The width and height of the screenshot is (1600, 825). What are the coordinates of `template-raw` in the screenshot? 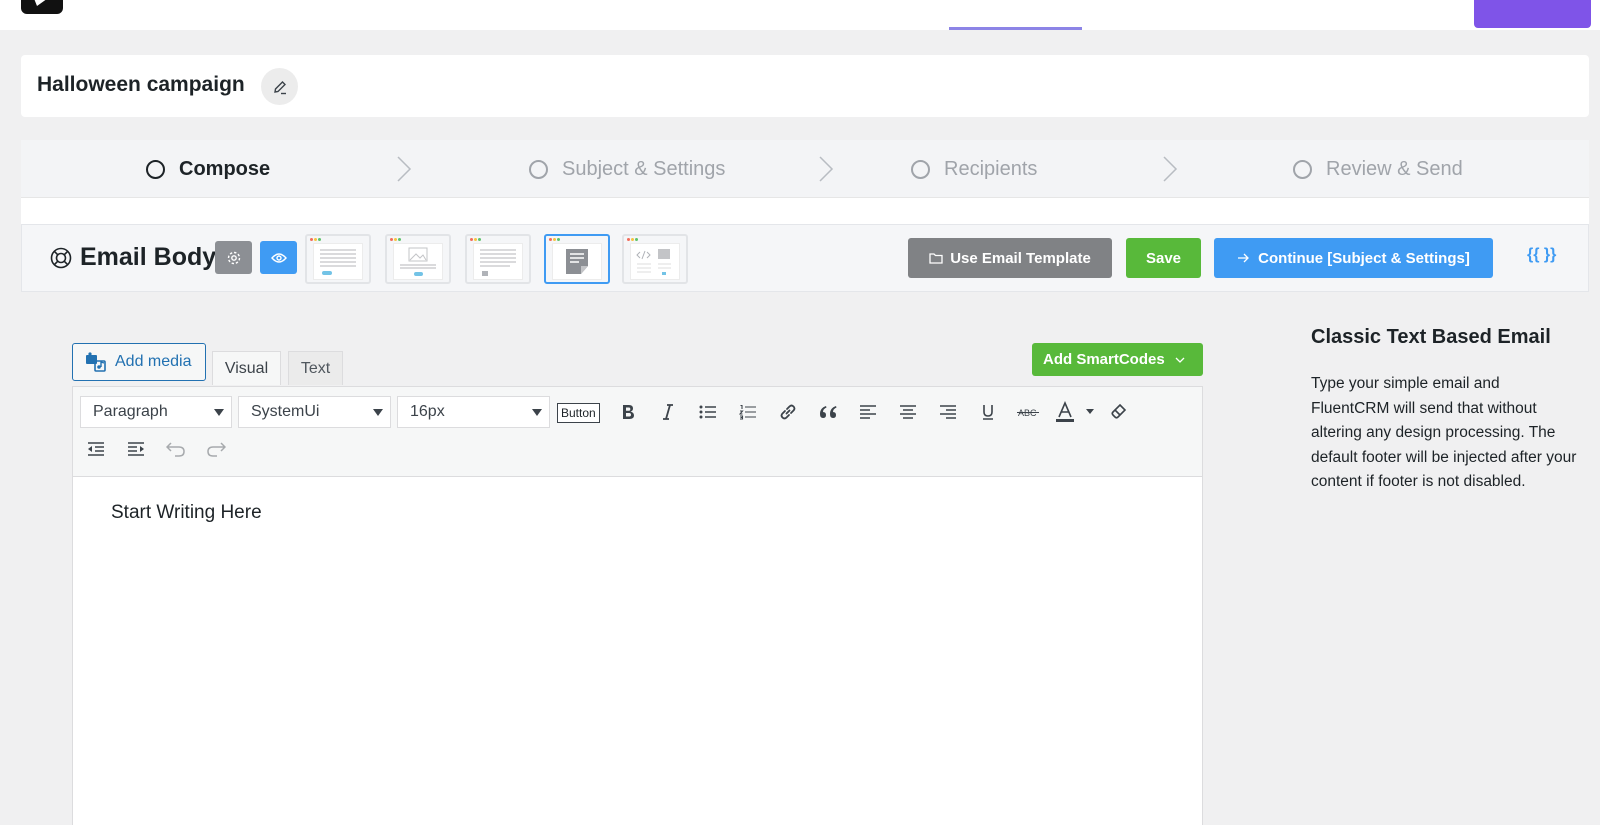 It's located at (498, 259).